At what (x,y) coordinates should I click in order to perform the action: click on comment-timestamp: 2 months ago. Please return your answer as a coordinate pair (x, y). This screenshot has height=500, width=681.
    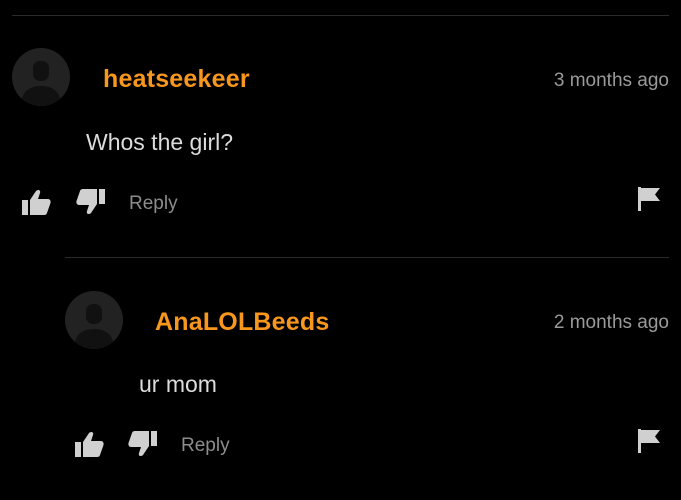
    Looking at the image, I should click on (611, 322).